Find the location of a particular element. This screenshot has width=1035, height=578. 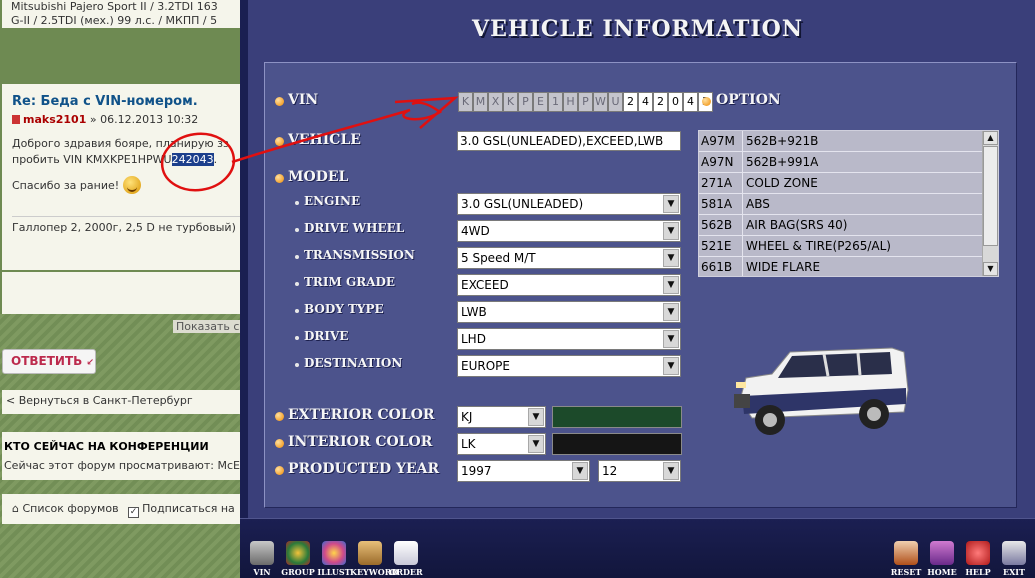

sub-bullet-icon is located at coordinates (297, 257).